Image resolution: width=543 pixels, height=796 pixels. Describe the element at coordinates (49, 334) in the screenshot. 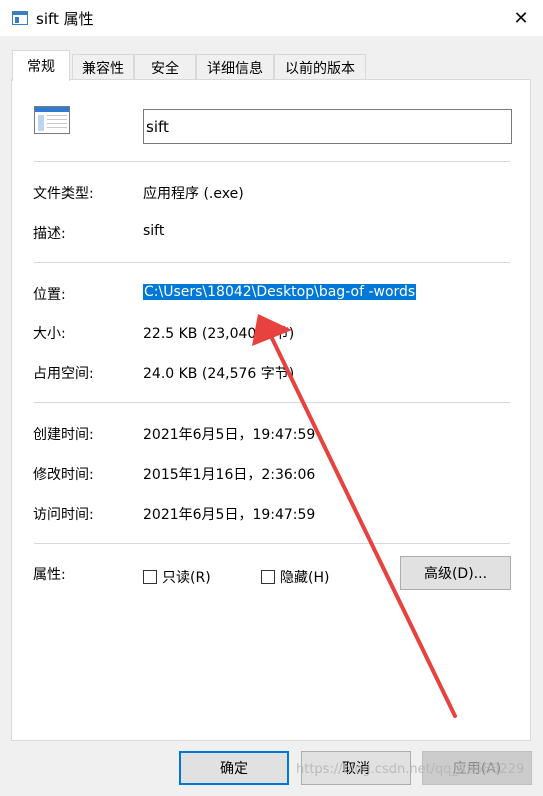

I see `size-label: 大小:` at that location.